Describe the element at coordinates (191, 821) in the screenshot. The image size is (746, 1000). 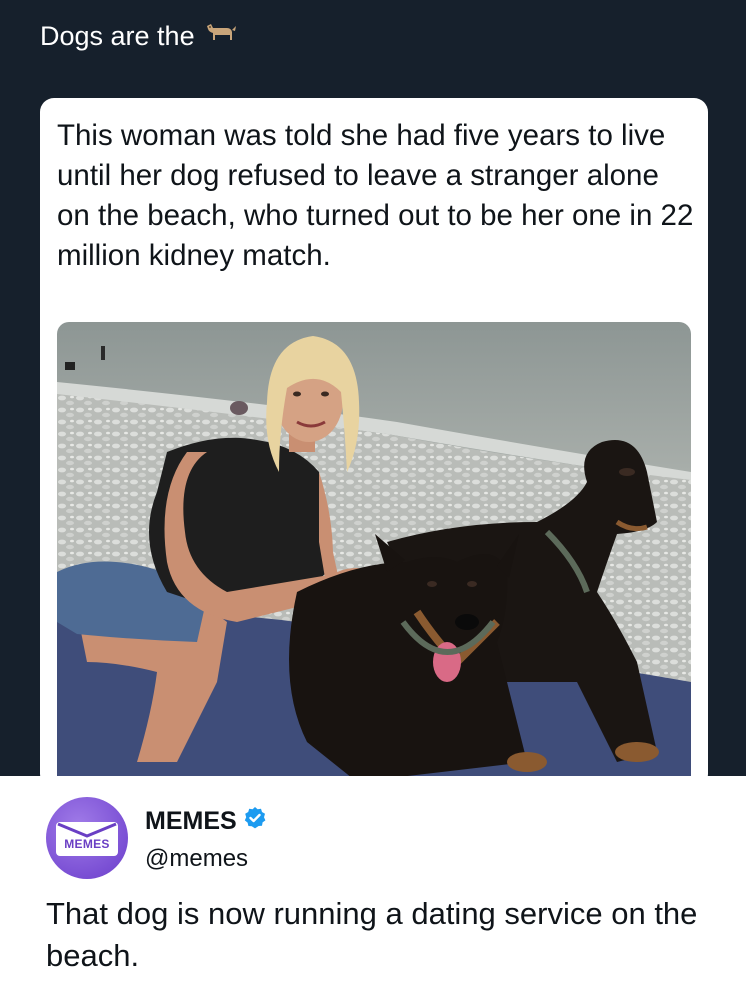
I see `display-name-text: MEMES` at that location.